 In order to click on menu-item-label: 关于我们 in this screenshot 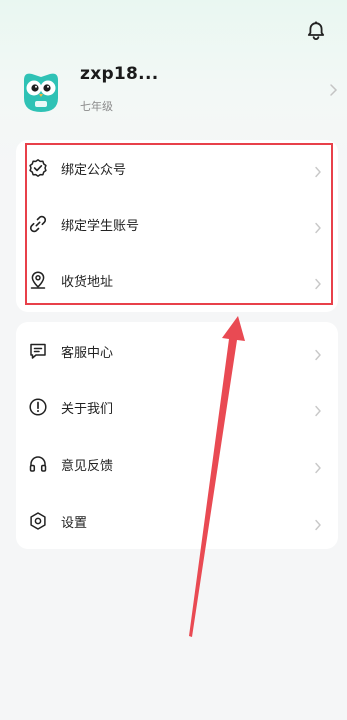, I will do `click(87, 409)`.